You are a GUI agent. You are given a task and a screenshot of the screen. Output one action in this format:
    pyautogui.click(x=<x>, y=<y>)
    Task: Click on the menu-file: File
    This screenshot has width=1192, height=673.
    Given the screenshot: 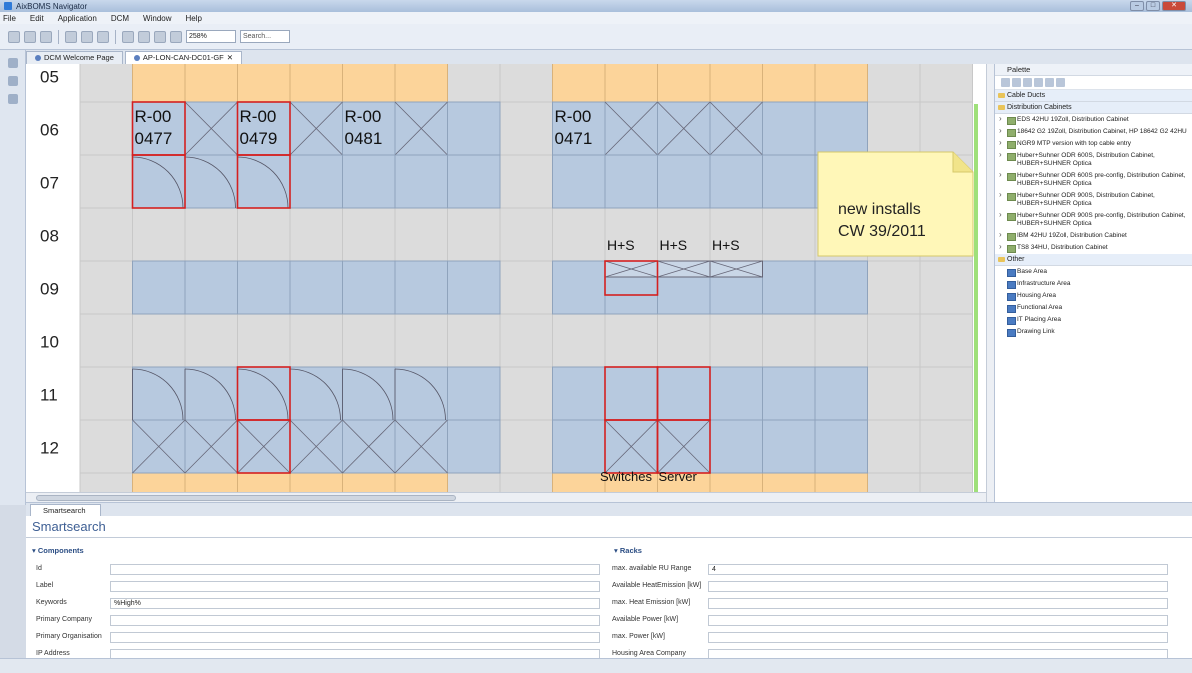 What is the action you would take?
    pyautogui.click(x=9, y=18)
    